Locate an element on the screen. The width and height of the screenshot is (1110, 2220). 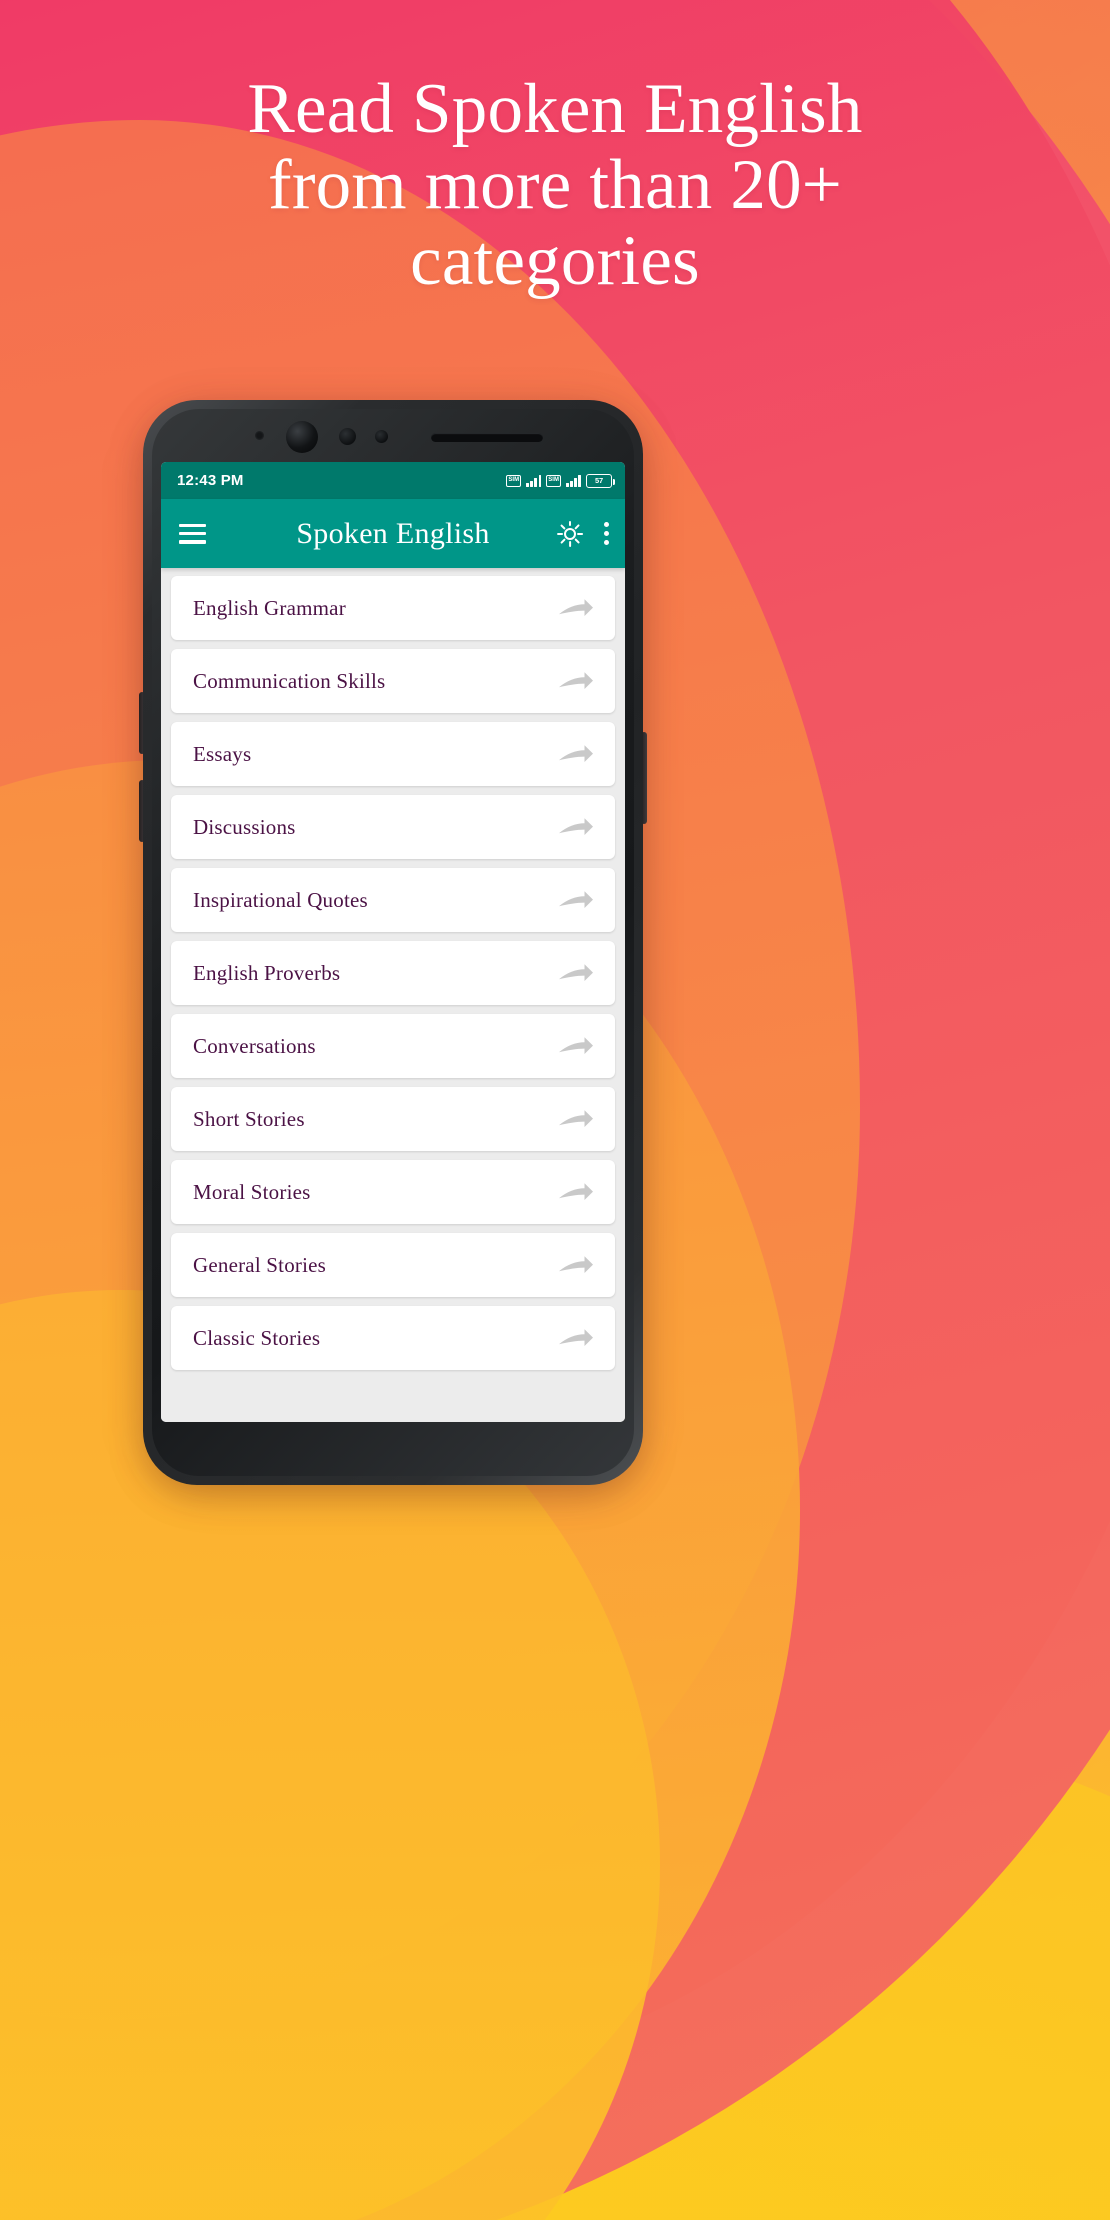
list-item-label: Classic Stories is located at coordinates (257, 1337).